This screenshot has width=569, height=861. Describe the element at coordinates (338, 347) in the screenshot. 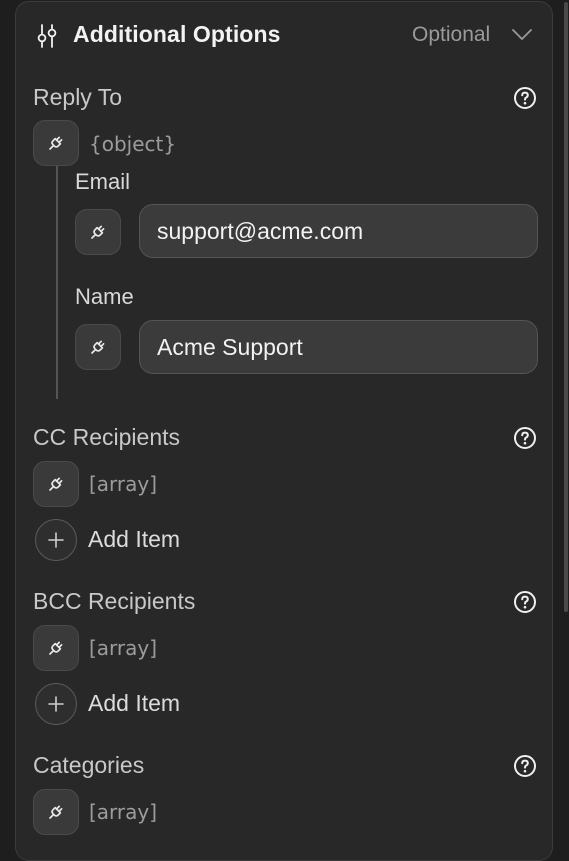

I see `name-field: Acme Support` at that location.